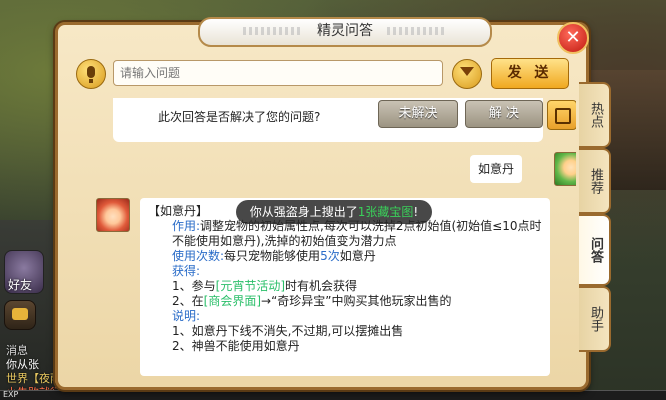 The width and height of the screenshot is (666, 400). Describe the element at coordinates (113, 215) in the screenshot. I see `assistant-avatar` at that location.